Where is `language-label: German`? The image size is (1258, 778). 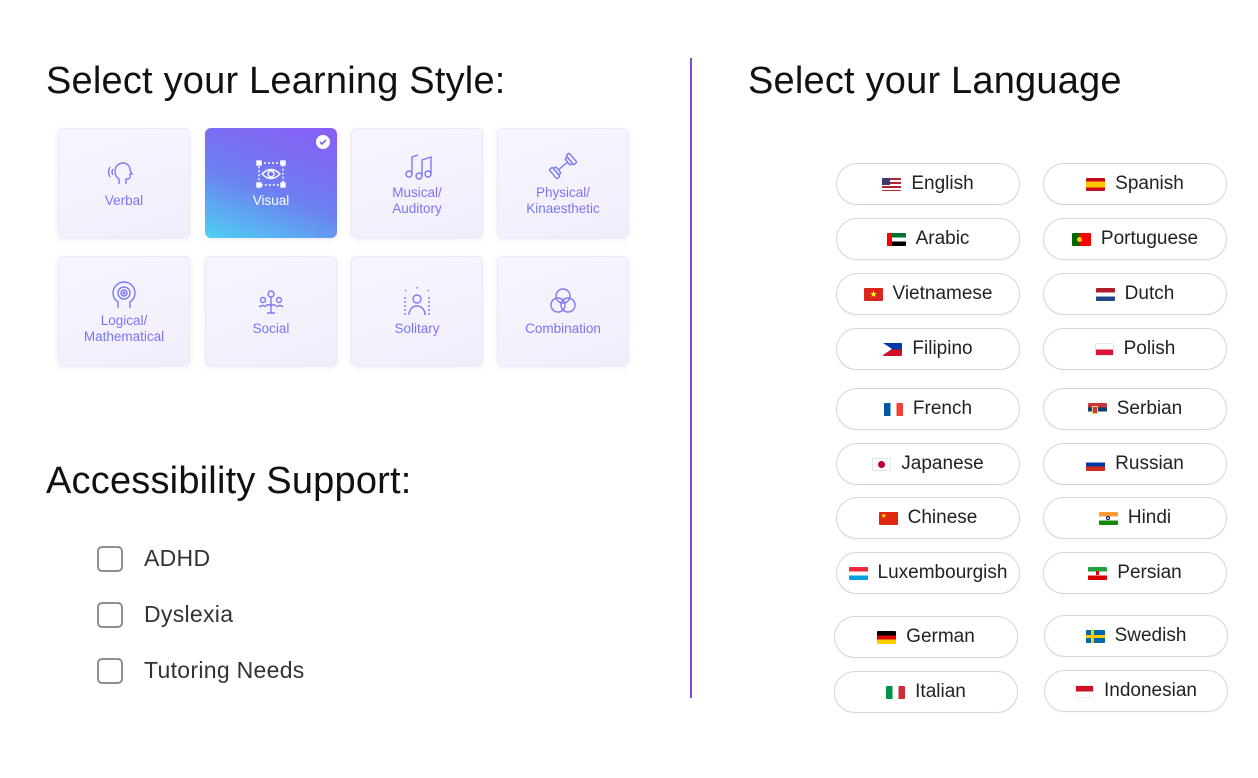 language-label: German is located at coordinates (940, 636).